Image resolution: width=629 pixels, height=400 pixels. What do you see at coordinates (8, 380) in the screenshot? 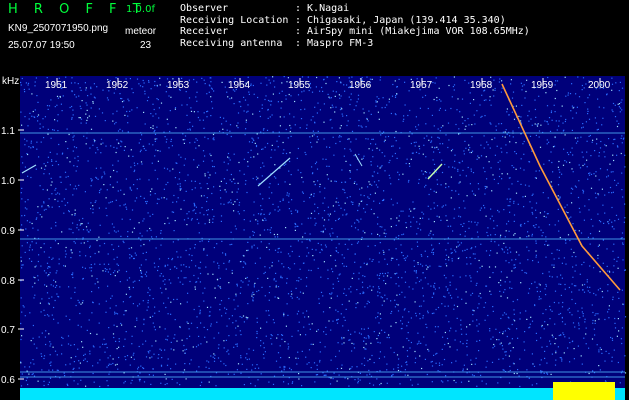
I see `y-tick-label: 0.6` at bounding box center [8, 380].